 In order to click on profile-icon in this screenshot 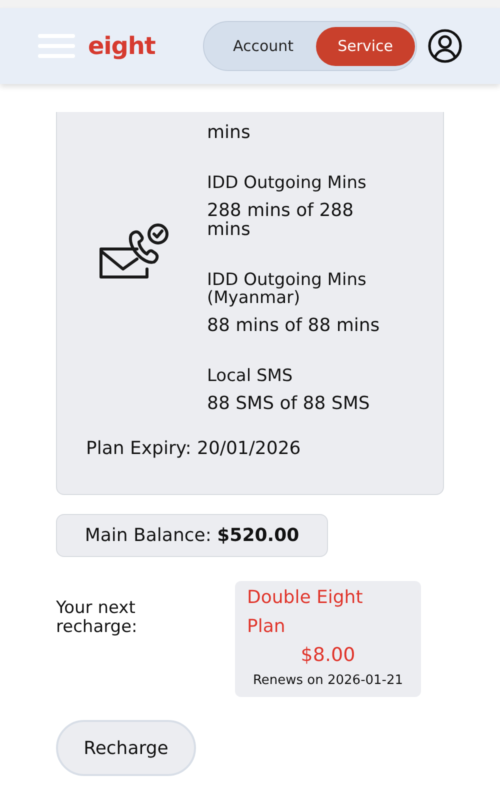, I will do `click(445, 46)`.